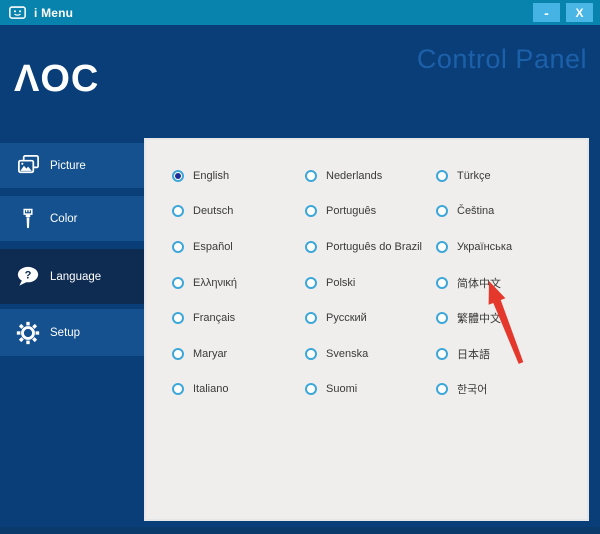  I want to click on language-column-3: Türkçe Čeština Українська 简体中文 繁體中文 日本語, so click(474, 282).